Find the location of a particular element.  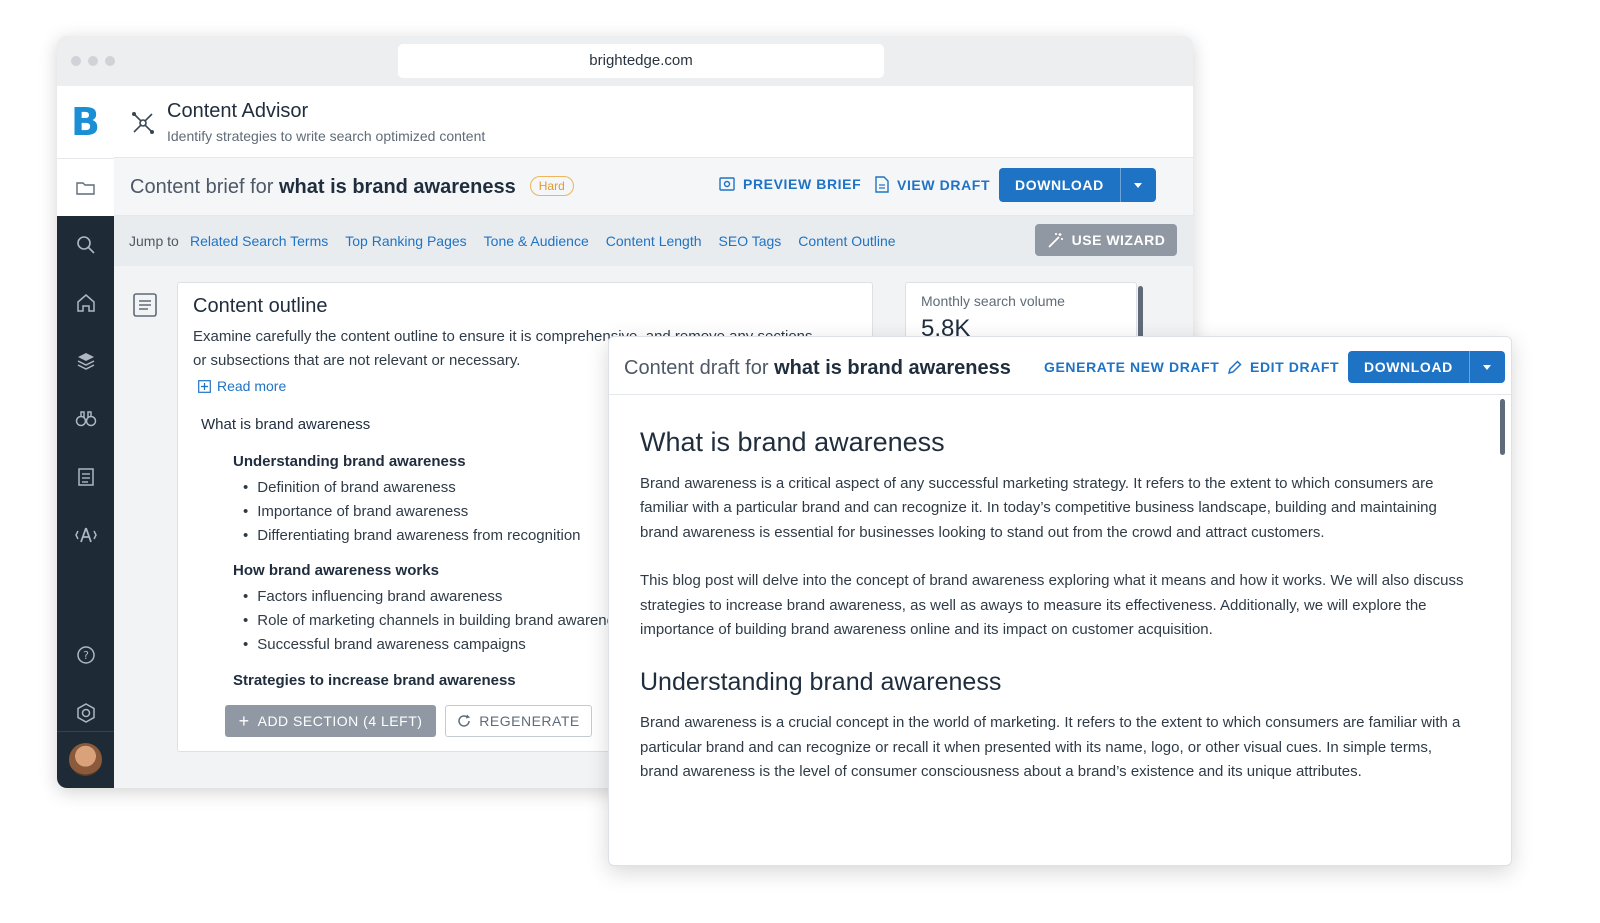

outline-document-icon is located at coordinates (145, 305).